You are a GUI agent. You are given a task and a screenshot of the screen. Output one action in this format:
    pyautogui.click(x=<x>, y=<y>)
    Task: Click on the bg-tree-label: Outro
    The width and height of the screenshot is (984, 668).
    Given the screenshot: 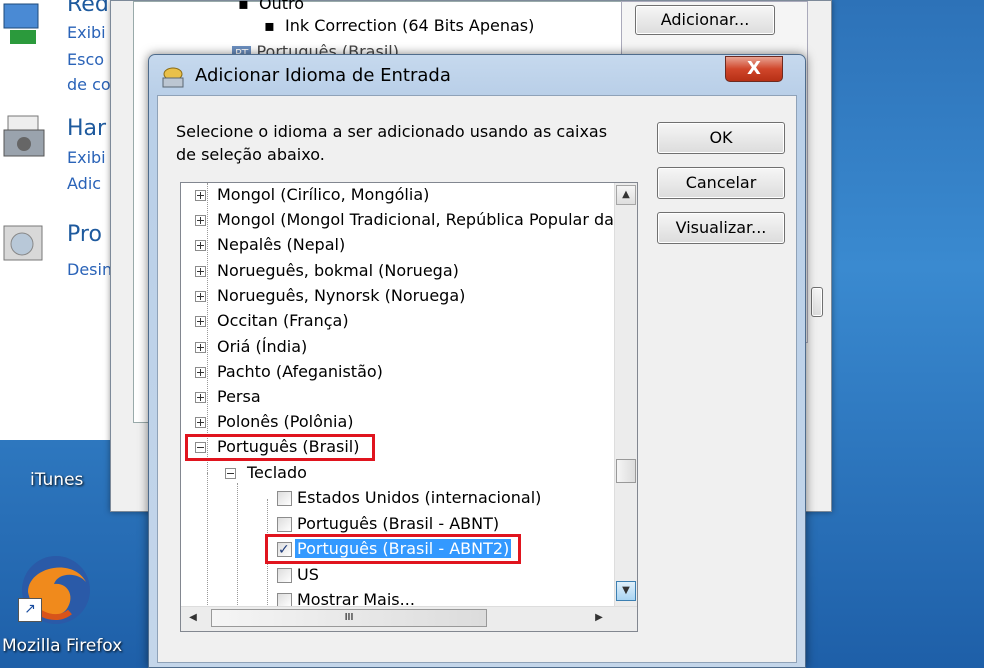 What is the action you would take?
    pyautogui.click(x=282, y=6)
    